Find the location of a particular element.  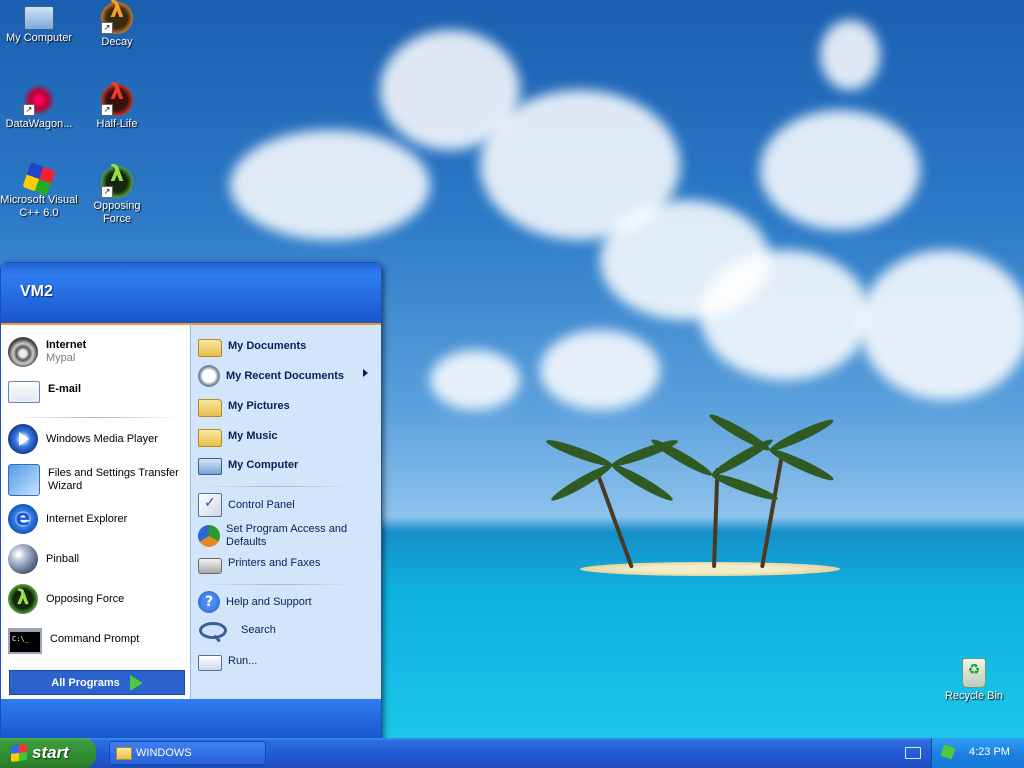

system-tray: 4:23 PM is located at coordinates (977, 753).